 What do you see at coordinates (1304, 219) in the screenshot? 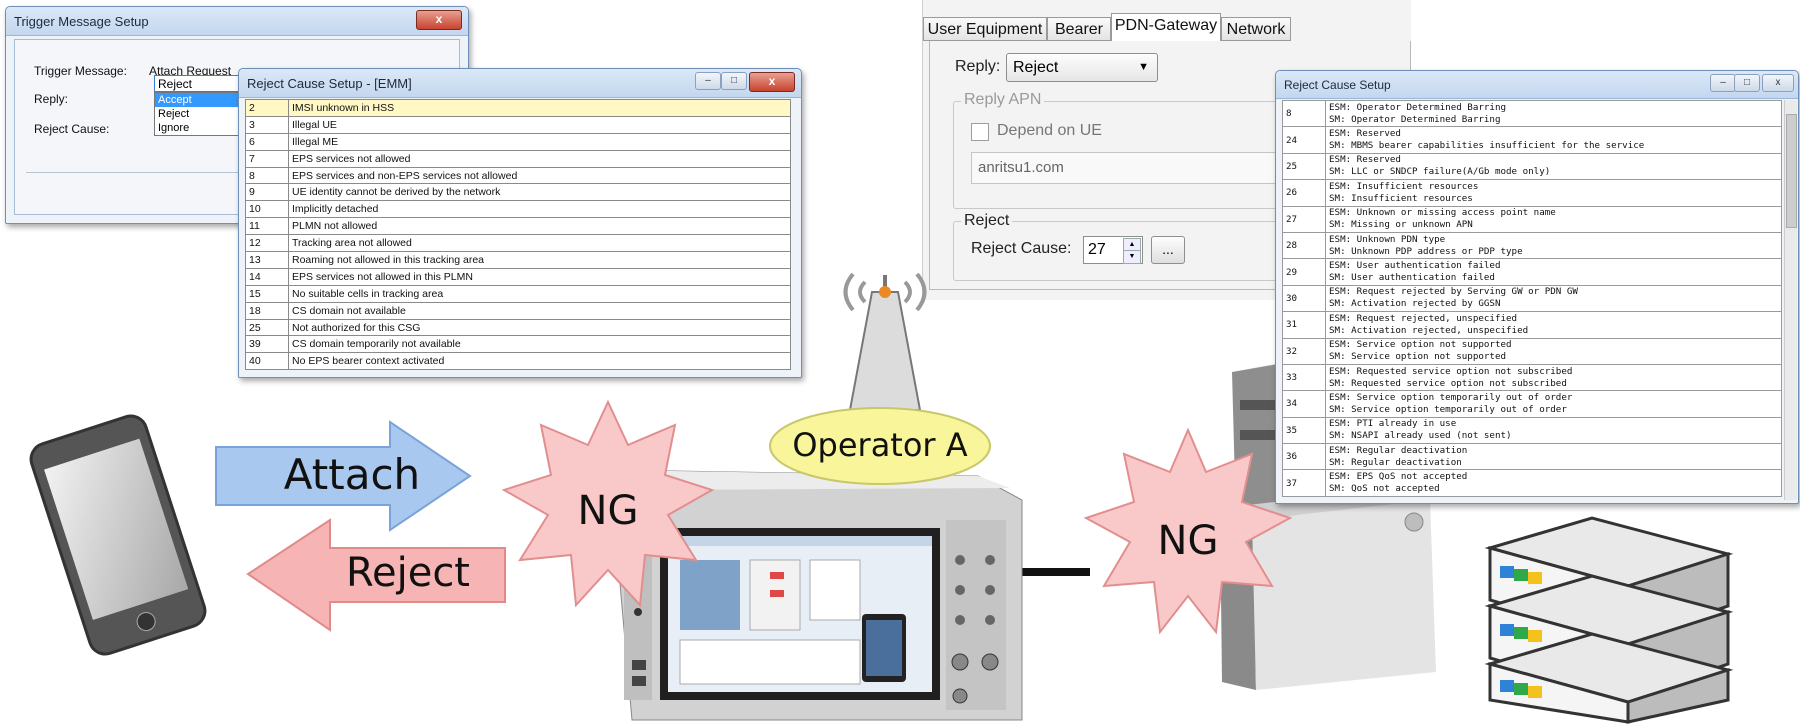
I see `cause-code: 27` at bounding box center [1304, 219].